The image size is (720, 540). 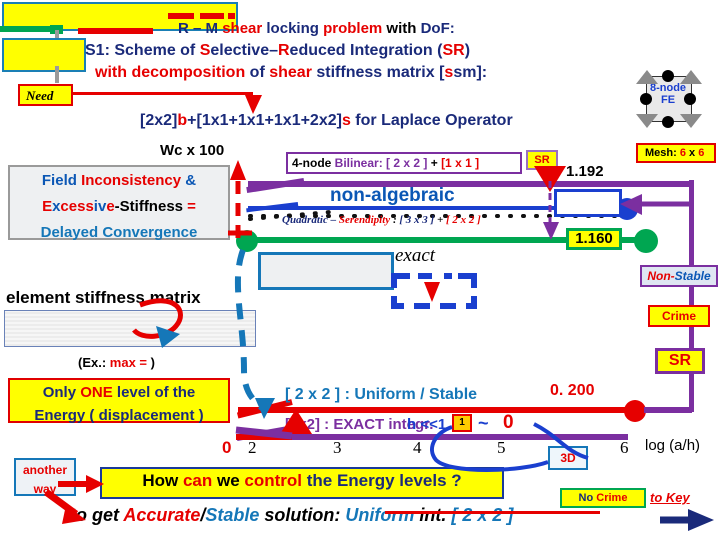 I want to click on no-crime-underline, so click(x=492, y=512).